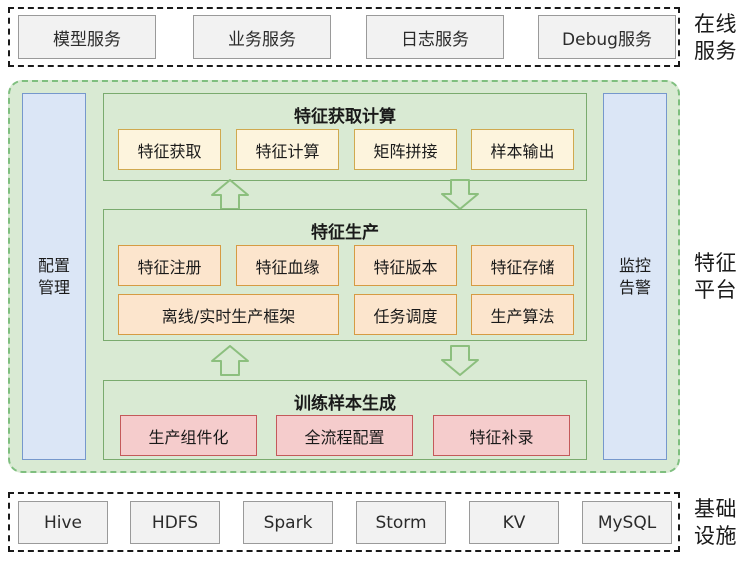 The width and height of the screenshot is (750, 561). I want to click on item-matrix-concat: 矩阵拼接, so click(405, 149).